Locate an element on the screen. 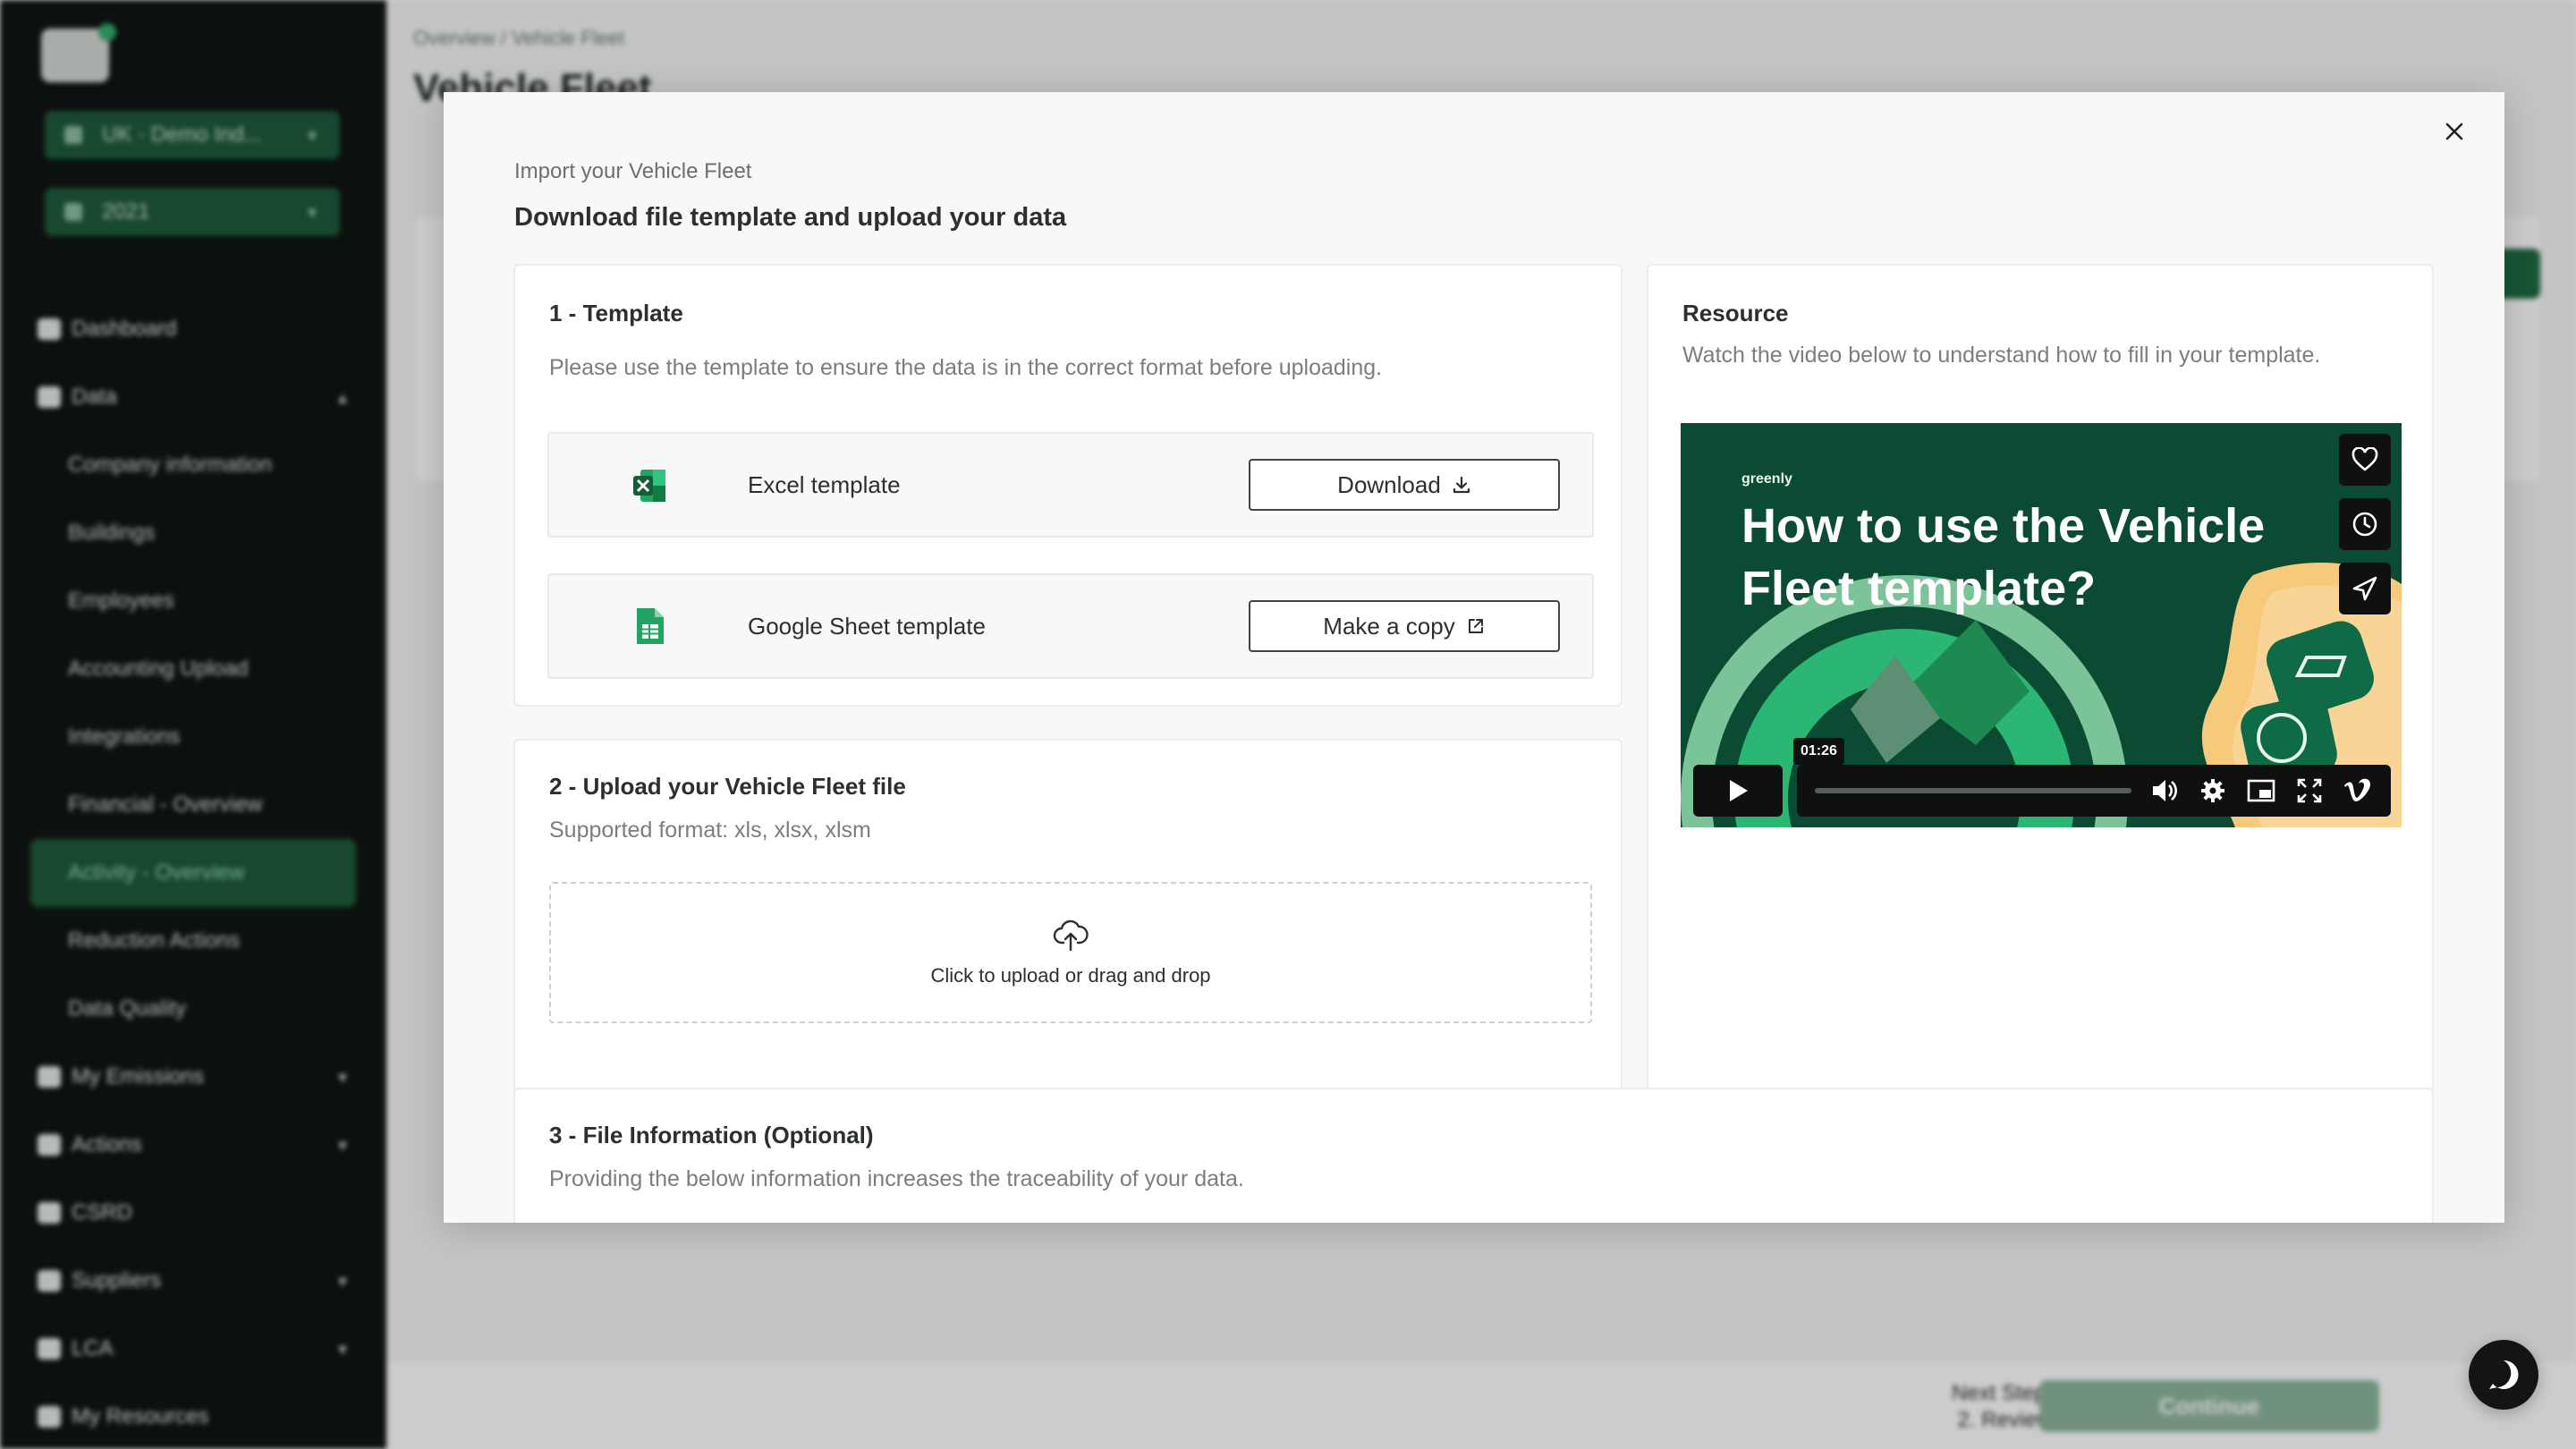 Image resolution: width=2576 pixels, height=1449 pixels. excel-template-row: Excel template Download is located at coordinates (1070, 485).